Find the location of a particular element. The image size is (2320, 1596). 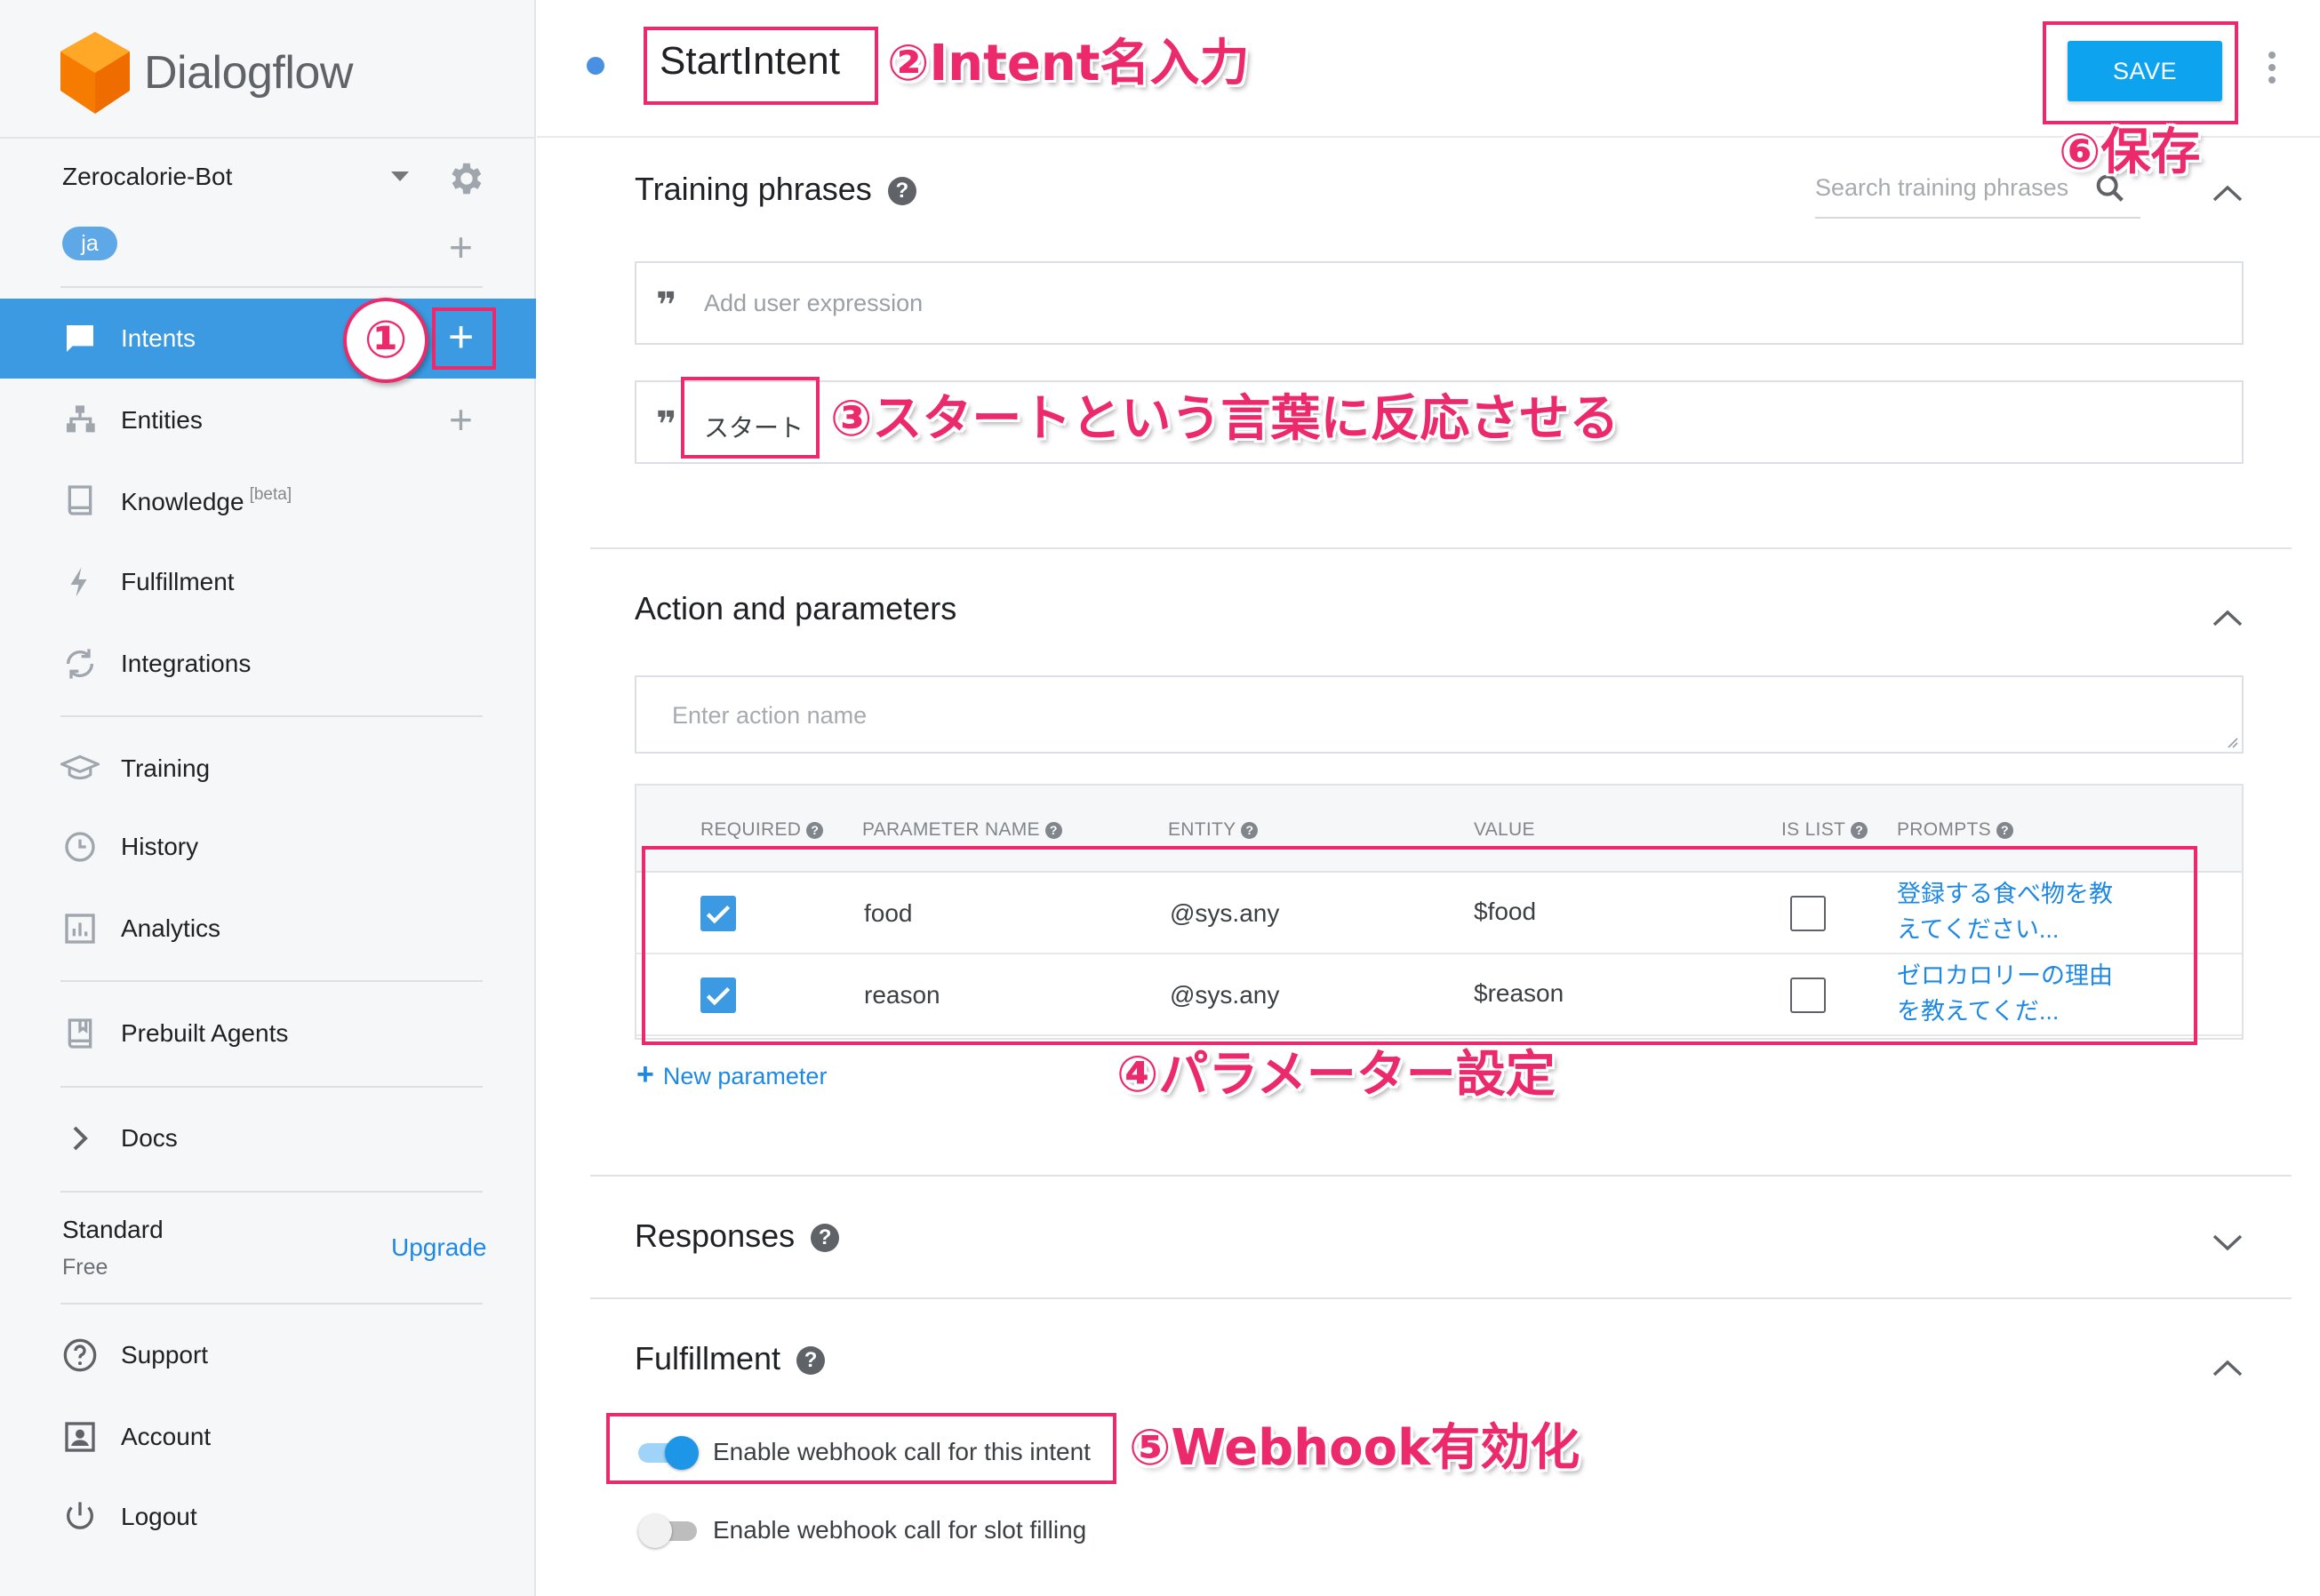

account-icon is located at coordinates (80, 1436).